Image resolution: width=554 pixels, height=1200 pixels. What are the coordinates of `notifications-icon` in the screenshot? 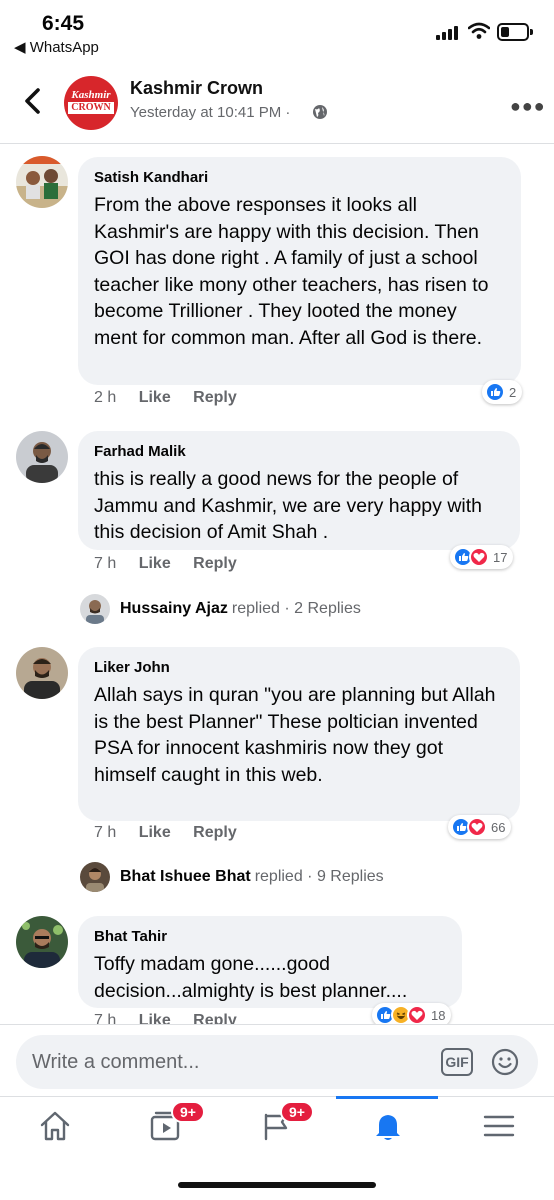 It's located at (388, 1127).